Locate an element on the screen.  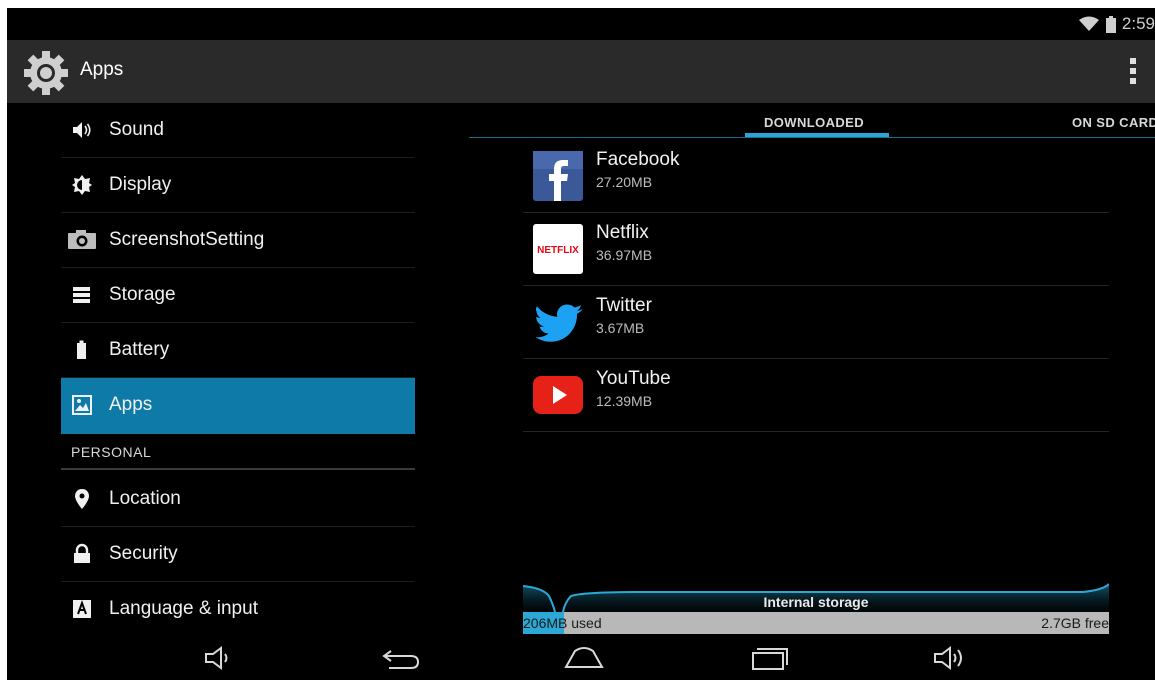
section-header-personal: PERSONAL is located at coordinates (238, 452).